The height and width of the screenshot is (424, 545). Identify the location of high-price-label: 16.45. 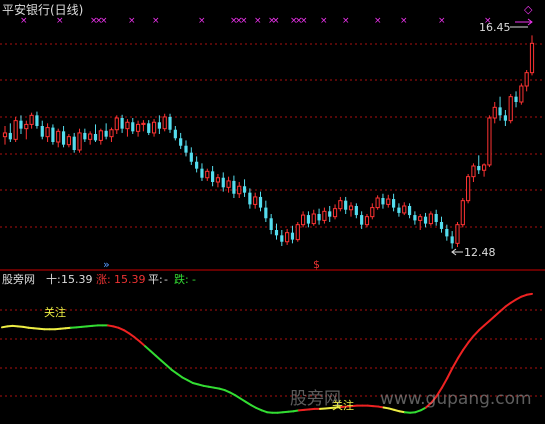
(495, 27).